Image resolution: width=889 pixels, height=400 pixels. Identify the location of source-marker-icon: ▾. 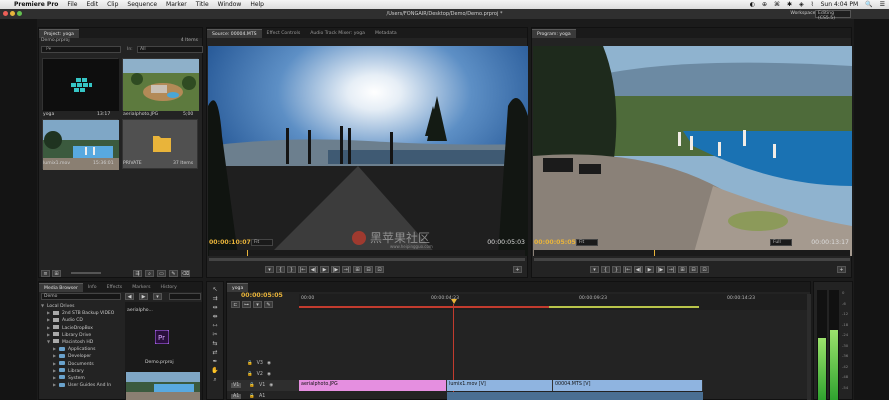
(269, 269).